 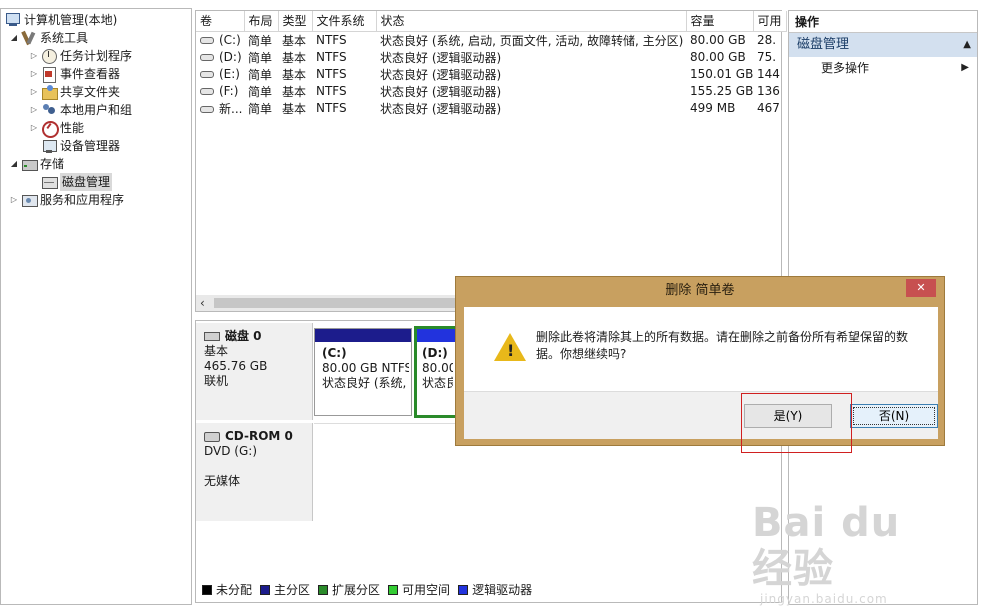 I want to click on storage-icon, so click(x=29, y=164).